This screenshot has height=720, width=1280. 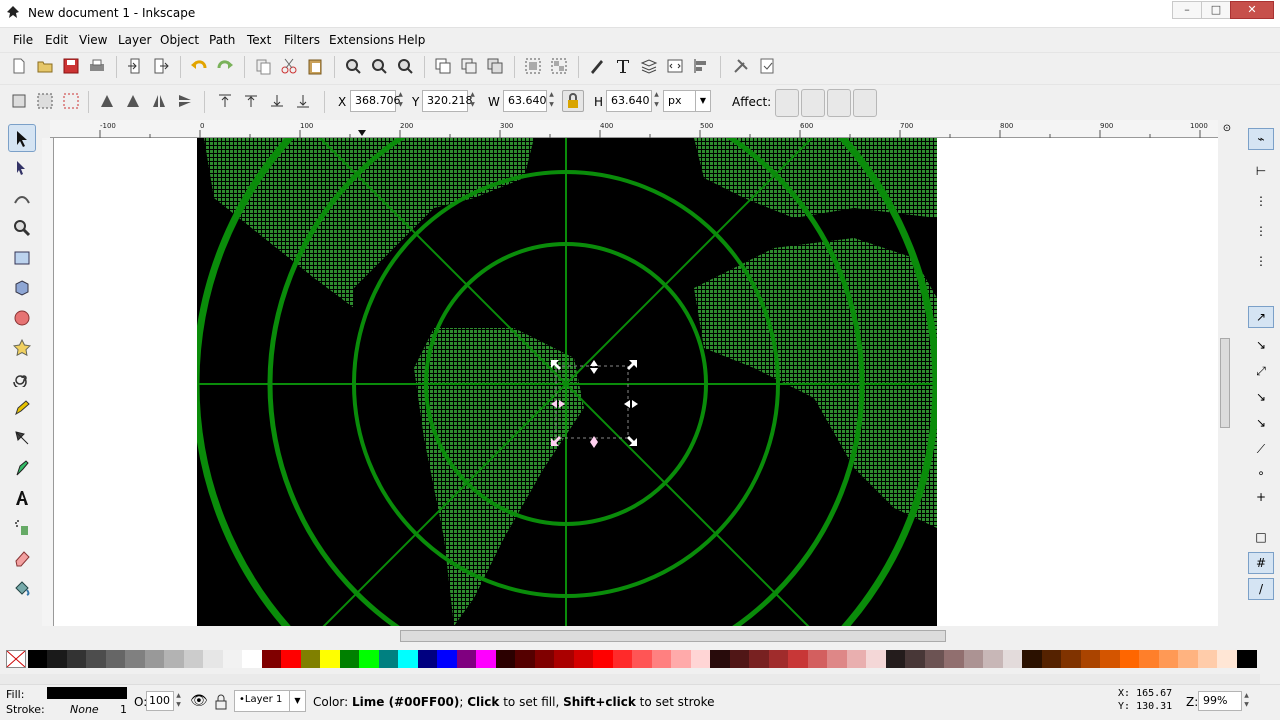 I want to click on y-spinner: ▲ ▼, so click(x=472, y=101).